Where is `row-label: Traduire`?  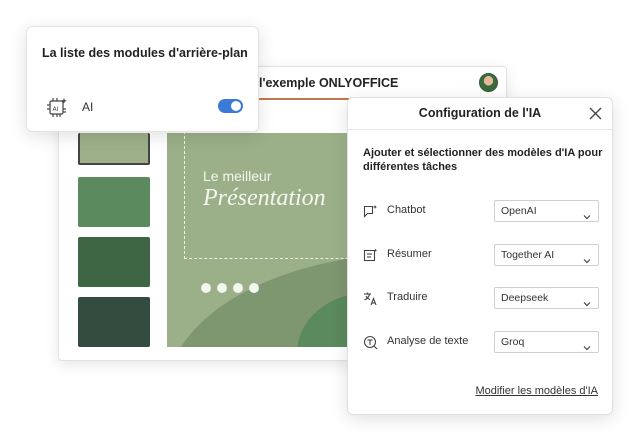
row-label: Traduire is located at coordinates (407, 297).